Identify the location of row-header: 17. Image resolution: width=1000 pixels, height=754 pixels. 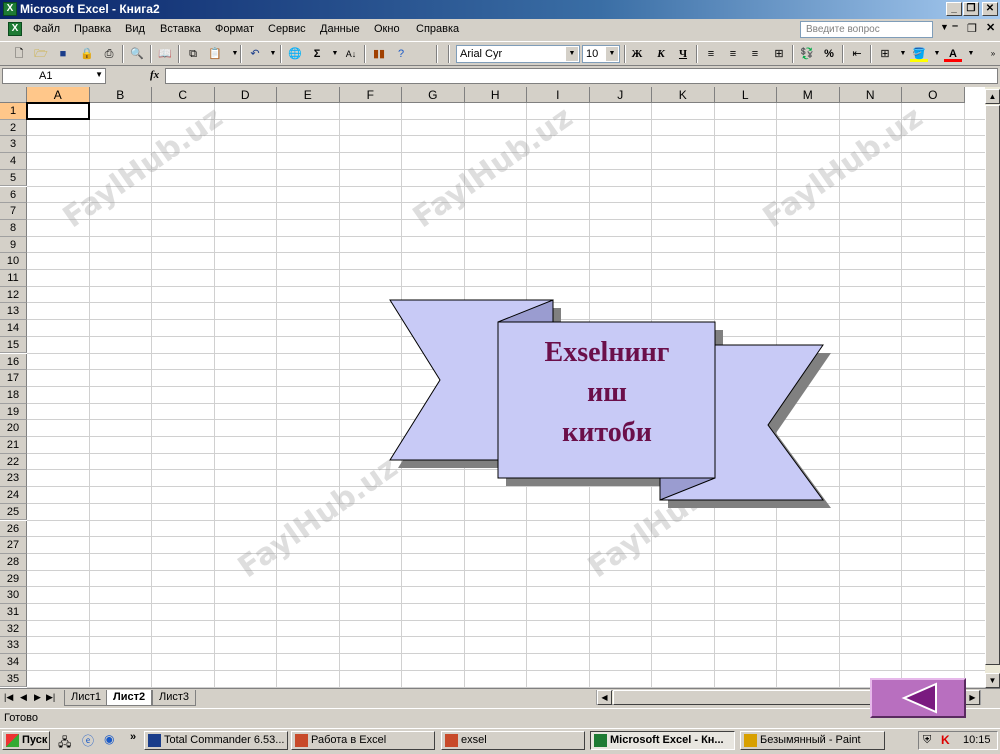
(13, 378).